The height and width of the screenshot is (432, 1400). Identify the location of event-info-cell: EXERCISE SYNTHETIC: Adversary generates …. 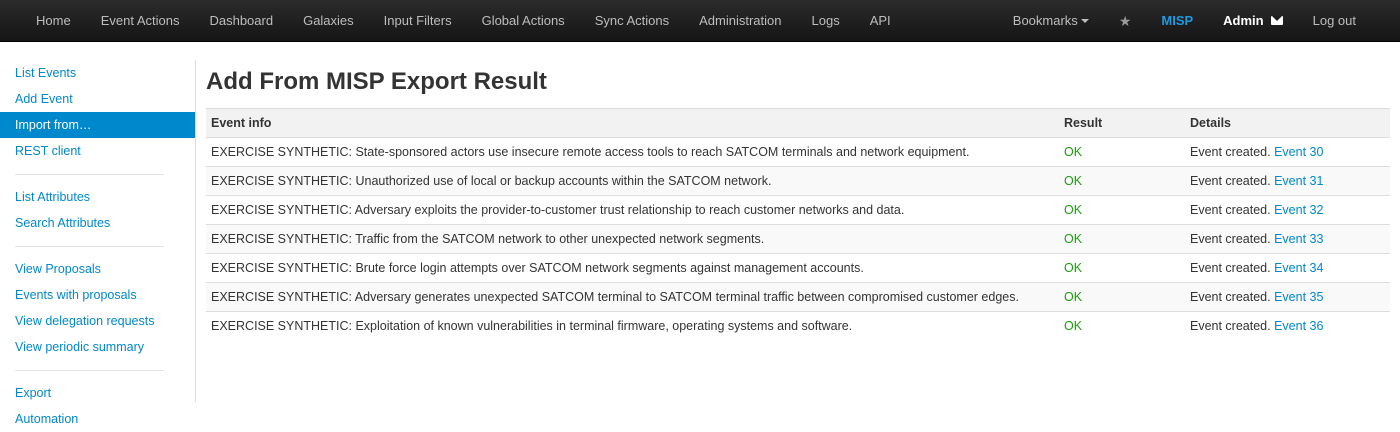
(632, 297).